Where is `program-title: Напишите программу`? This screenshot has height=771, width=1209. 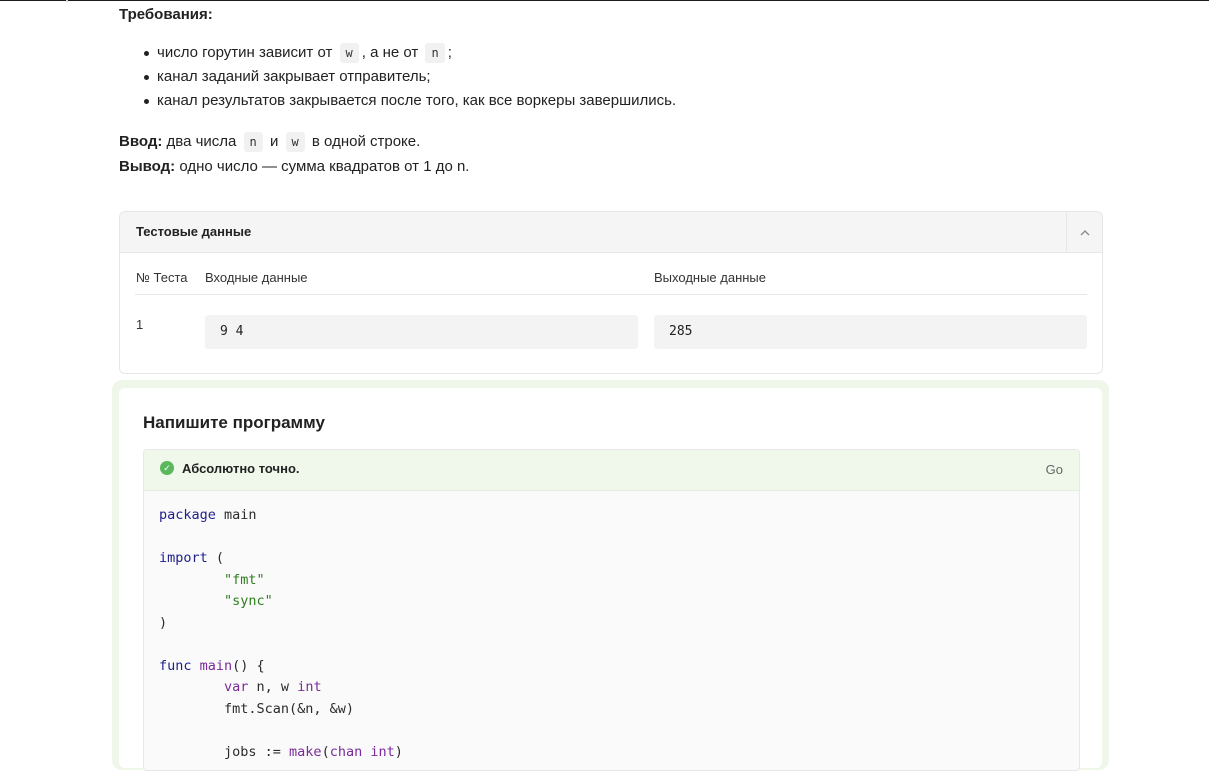
program-title: Напишите программу is located at coordinates (234, 422).